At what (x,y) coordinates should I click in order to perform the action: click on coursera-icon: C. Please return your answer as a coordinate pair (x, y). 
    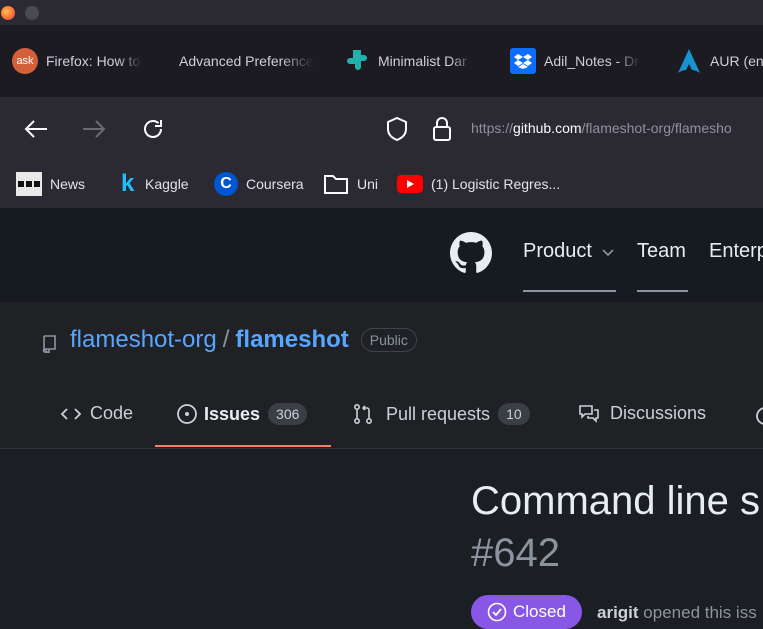
    Looking at the image, I should click on (226, 184).